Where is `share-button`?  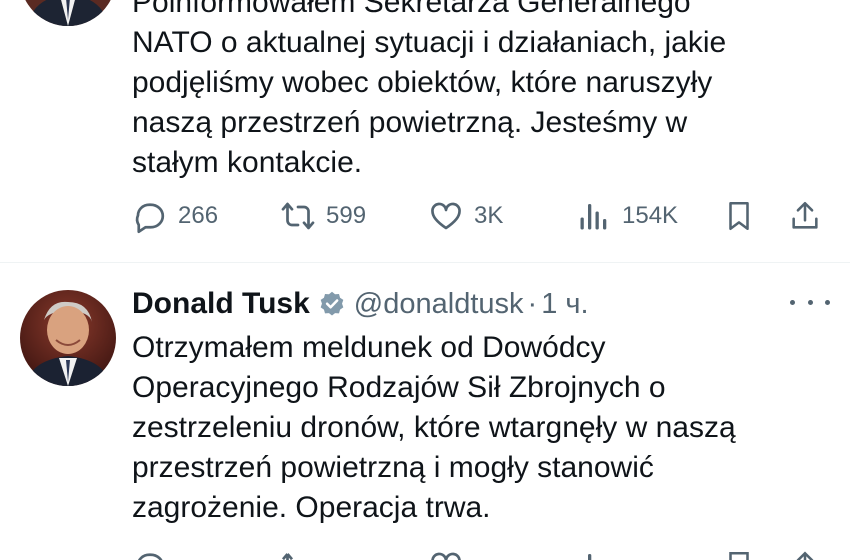 share-button is located at coordinates (805, 216).